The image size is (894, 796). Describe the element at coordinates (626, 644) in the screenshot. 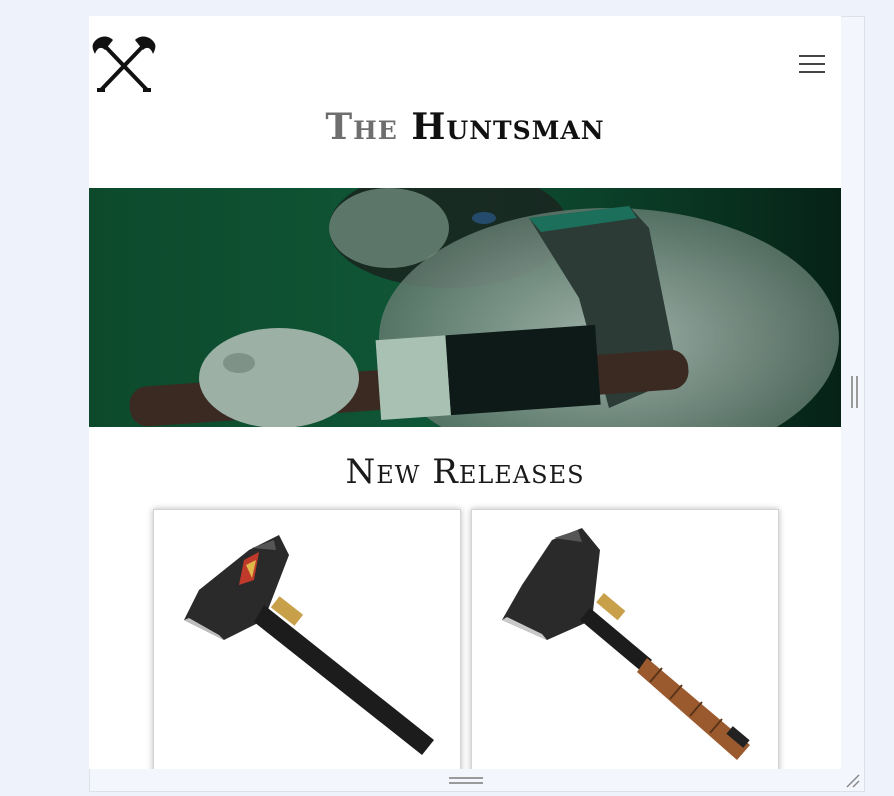

I see `leather-handle-hatchet-image` at that location.